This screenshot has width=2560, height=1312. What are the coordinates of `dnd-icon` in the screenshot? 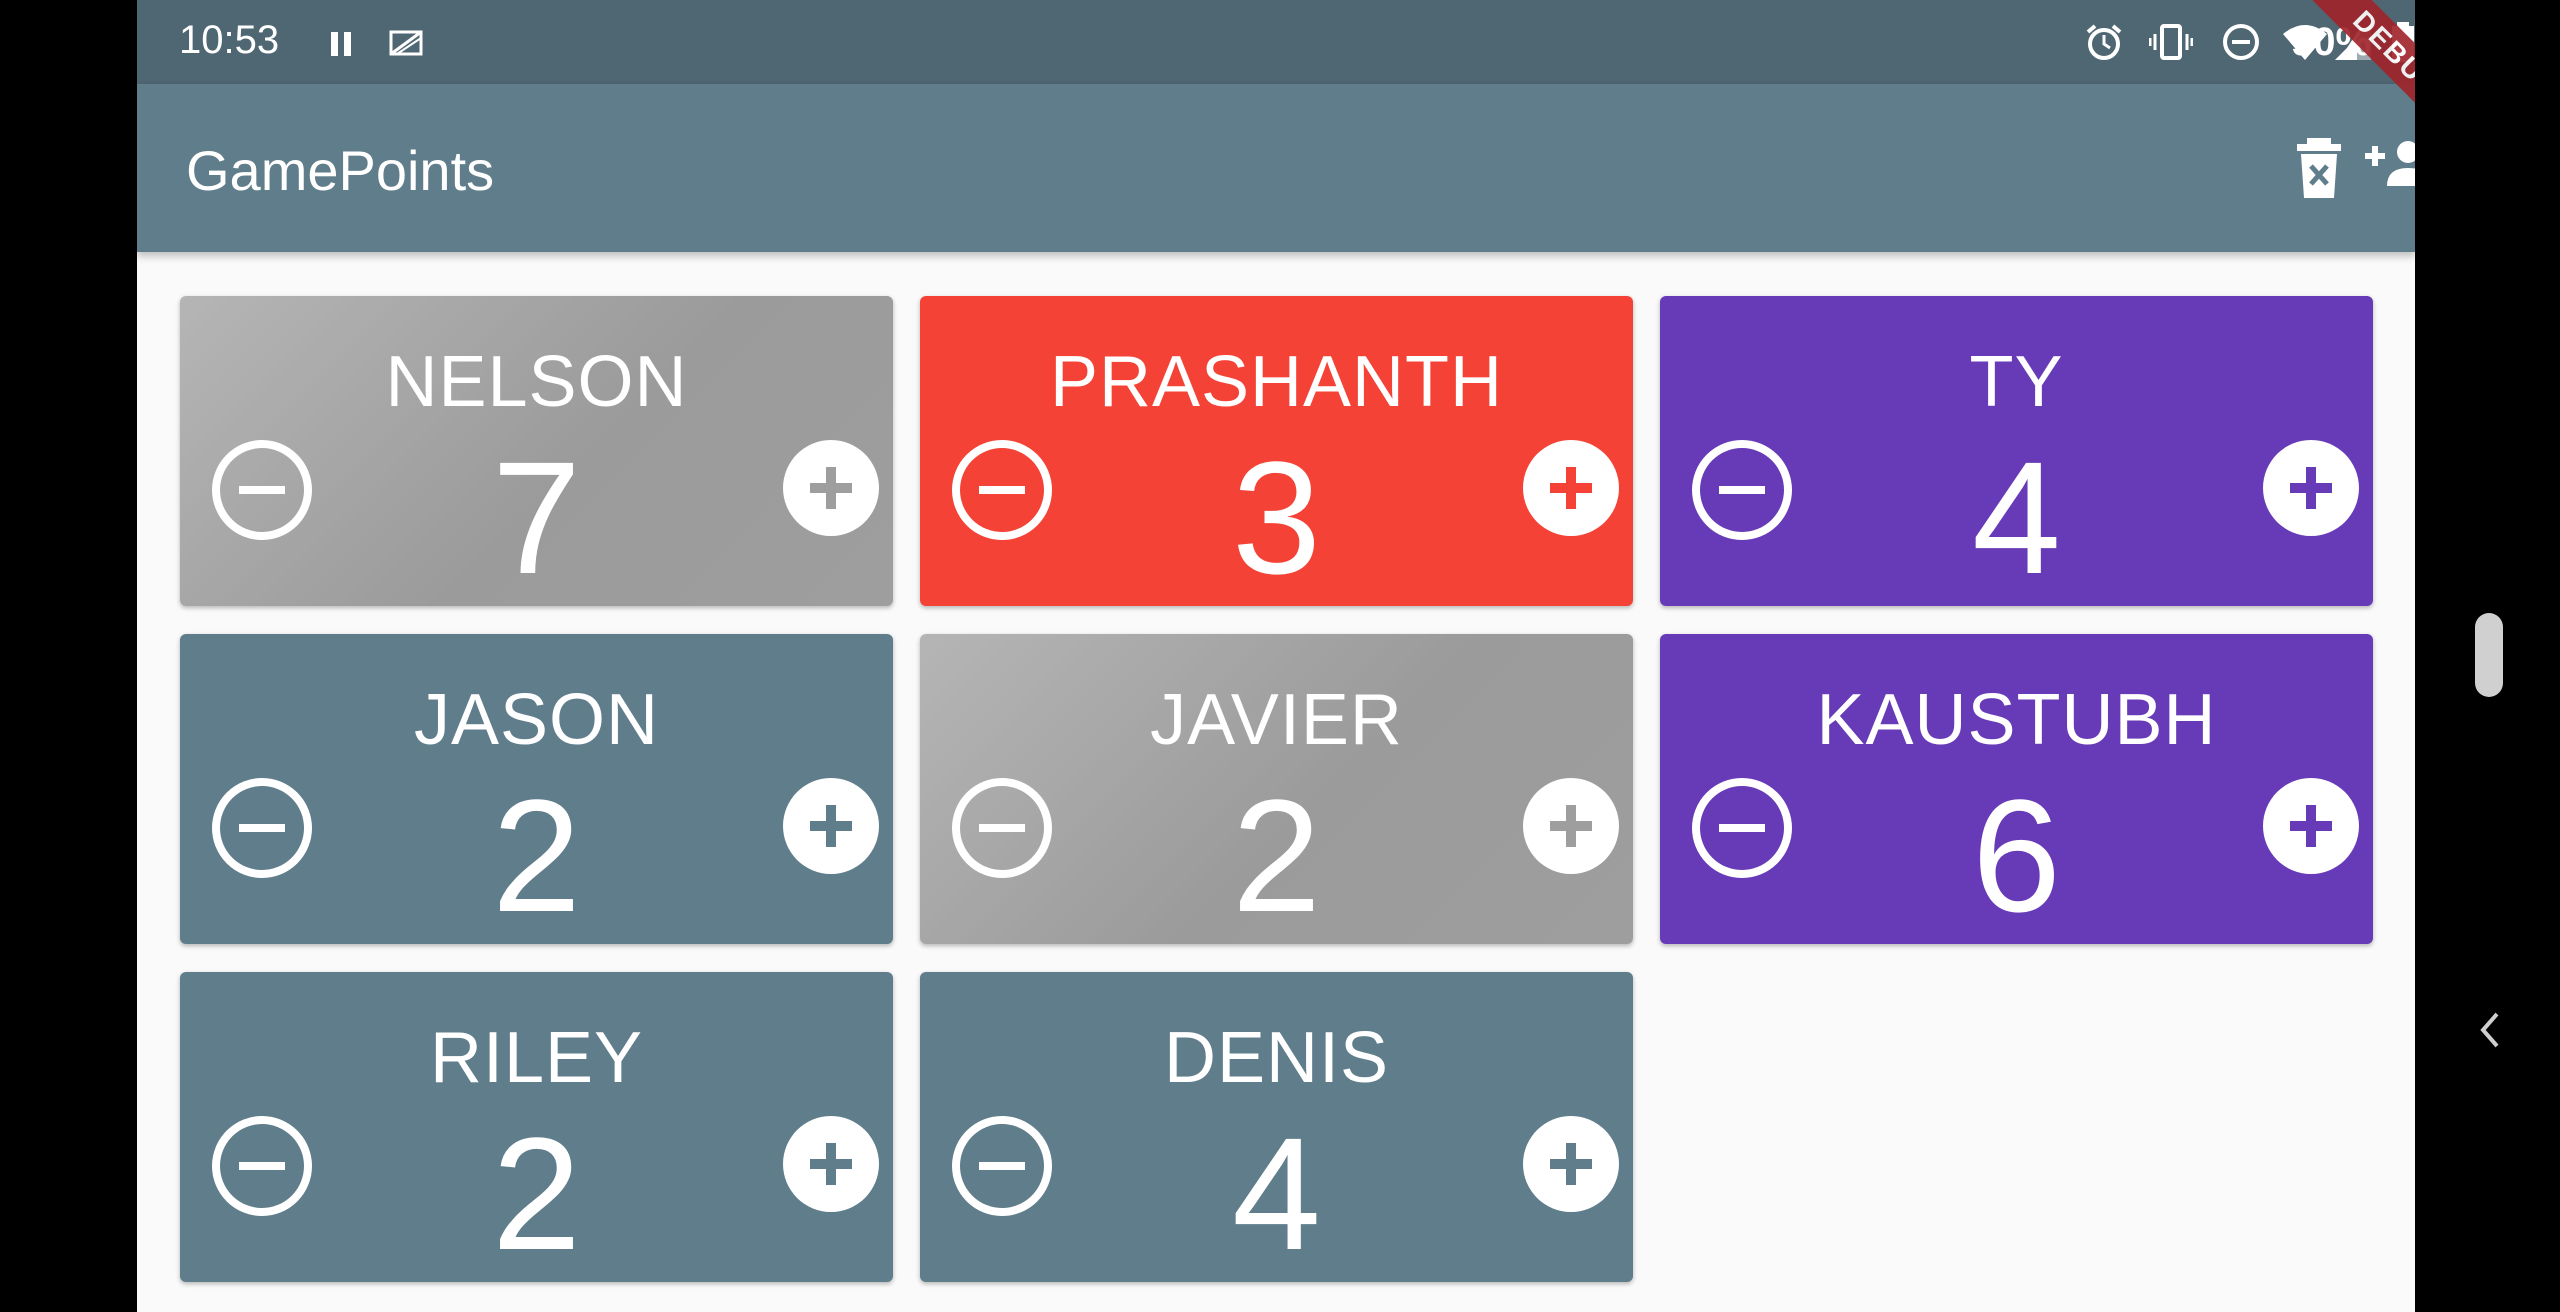 It's located at (2241, 42).